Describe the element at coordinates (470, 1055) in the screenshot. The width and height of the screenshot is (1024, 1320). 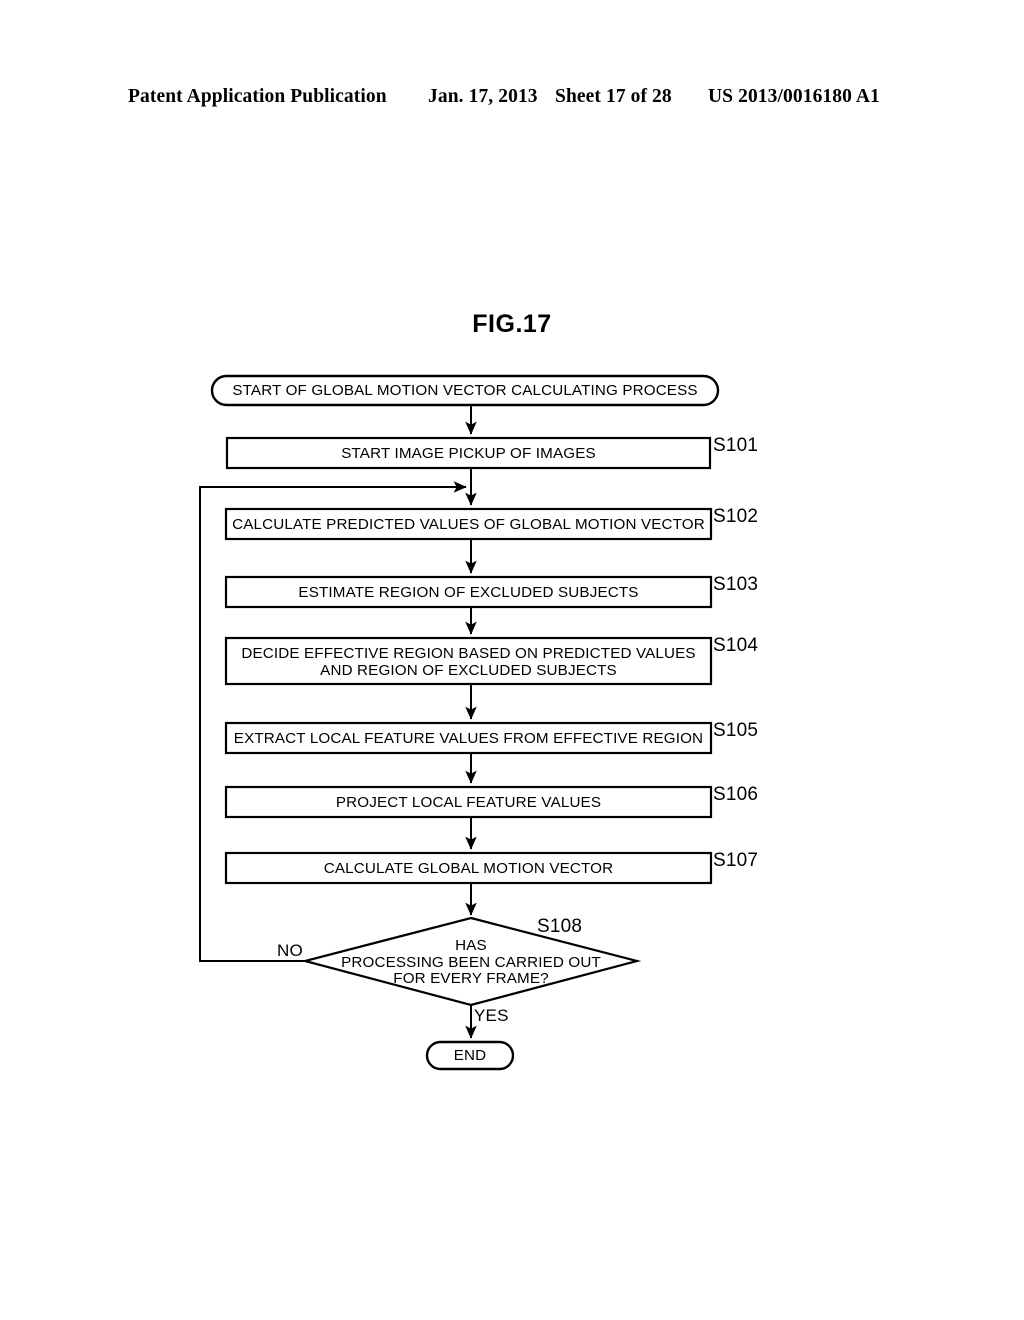
I see `end-terminal-shape` at that location.